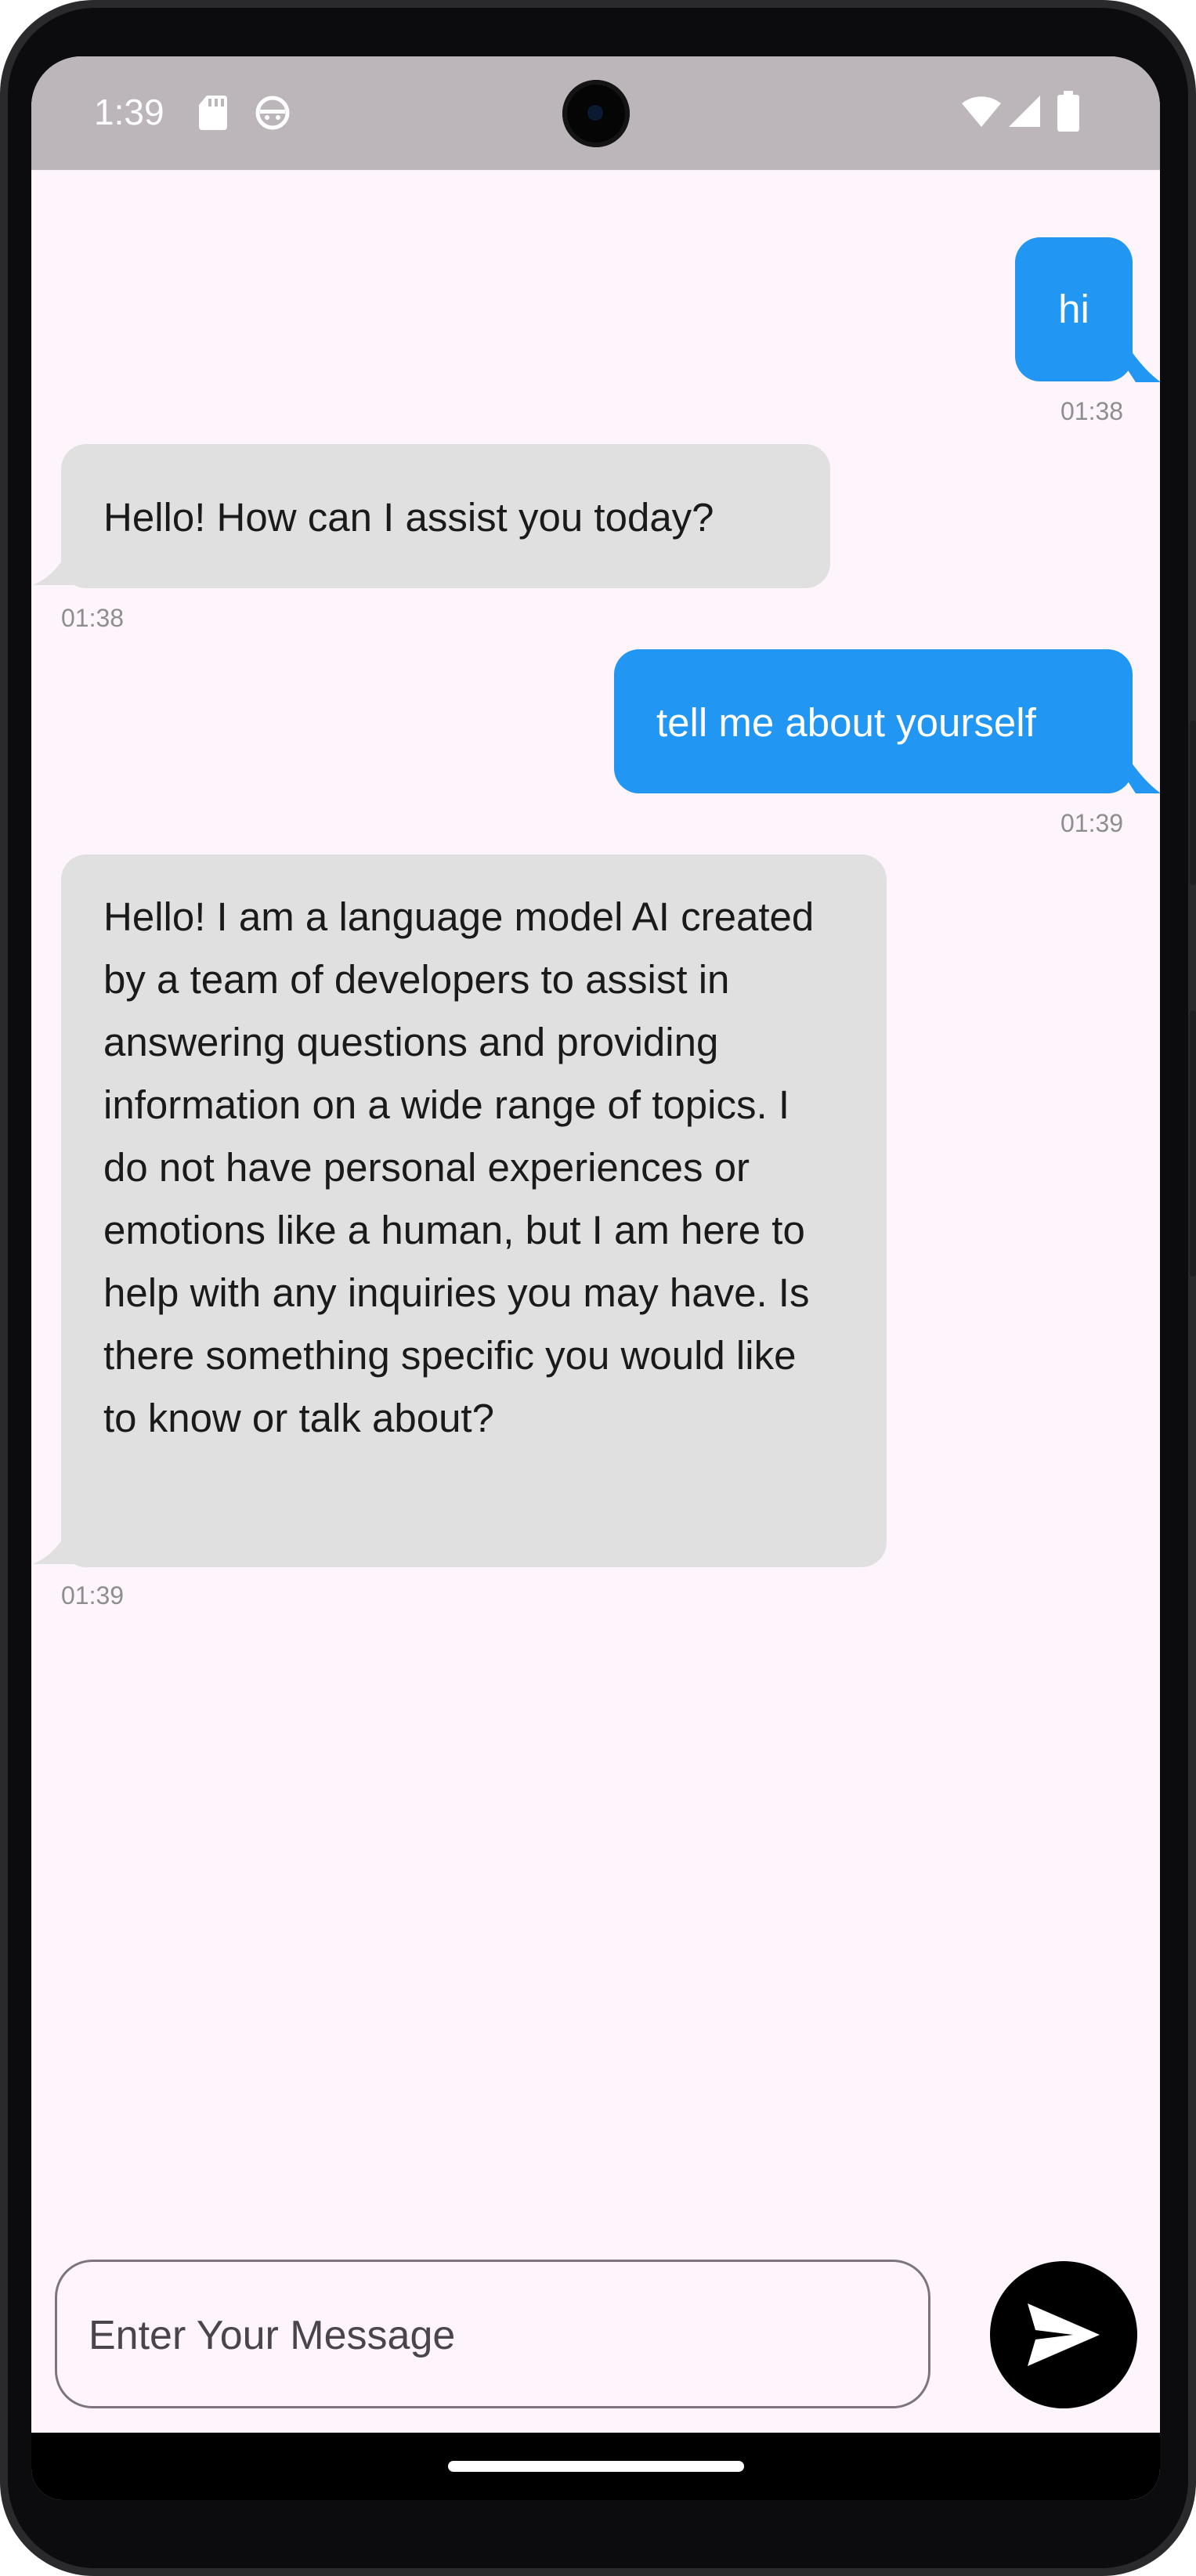 This screenshot has height=2576, width=1196. I want to click on volume-button, so click(1193, 1143).